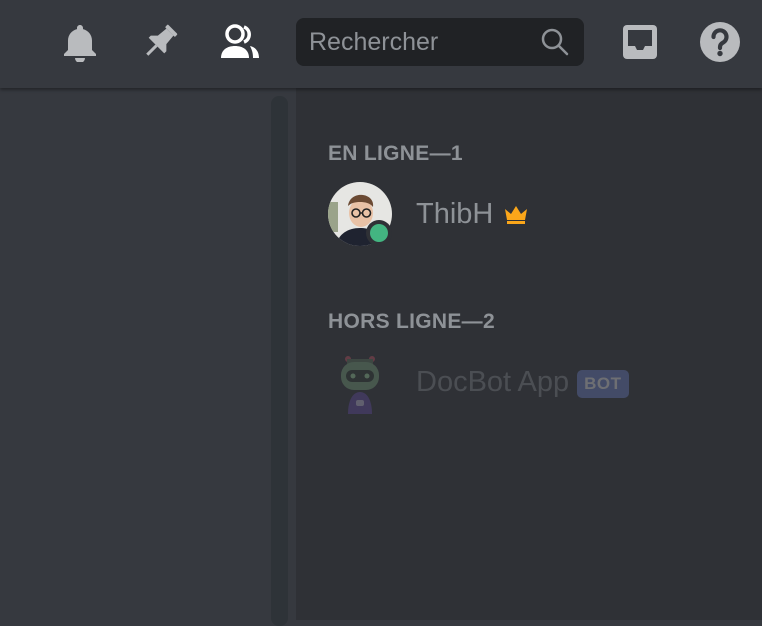 The height and width of the screenshot is (626, 762). What do you see at coordinates (455, 213) in the screenshot?
I see `member-name: ThibH` at bounding box center [455, 213].